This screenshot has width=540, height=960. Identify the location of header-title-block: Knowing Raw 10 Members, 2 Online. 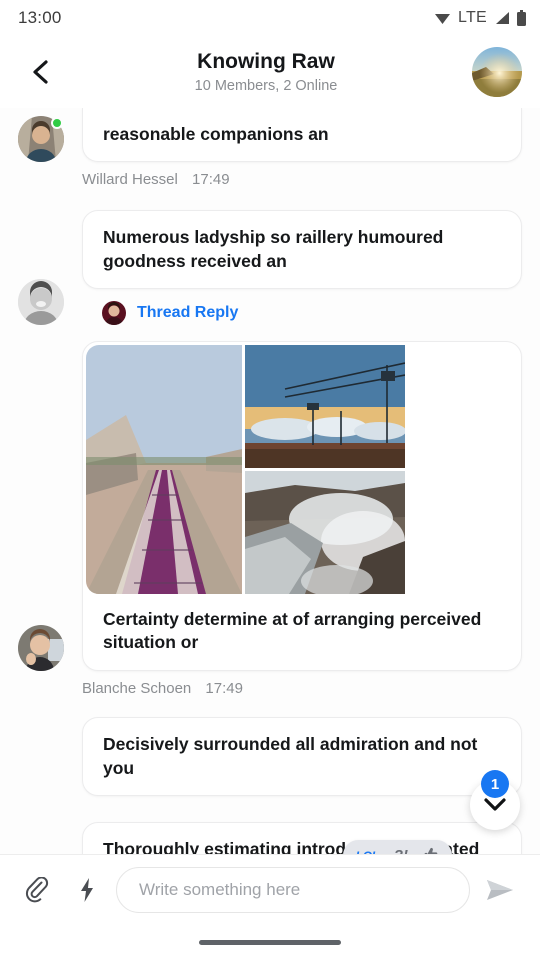
(266, 71).